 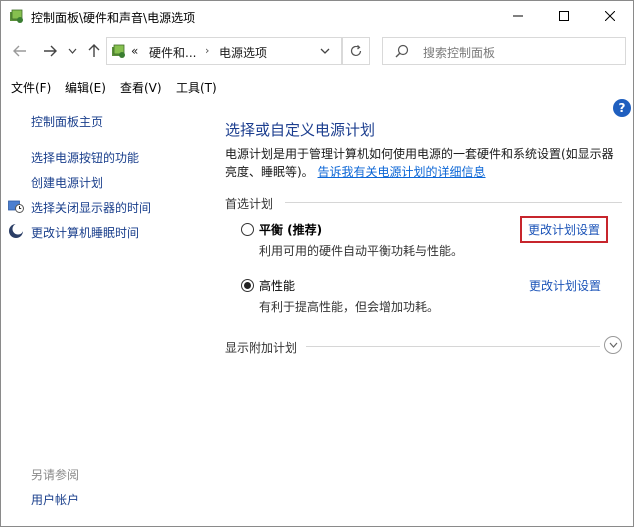 I want to click on refresh-icon, so click(x=356, y=51).